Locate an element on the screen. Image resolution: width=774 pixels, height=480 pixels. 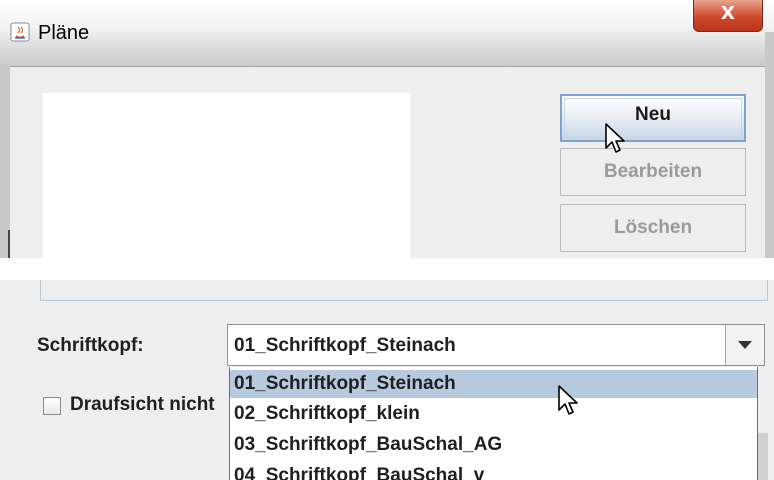
dropdown-option: 02_Schriftkopf_klein is located at coordinates (493, 414).